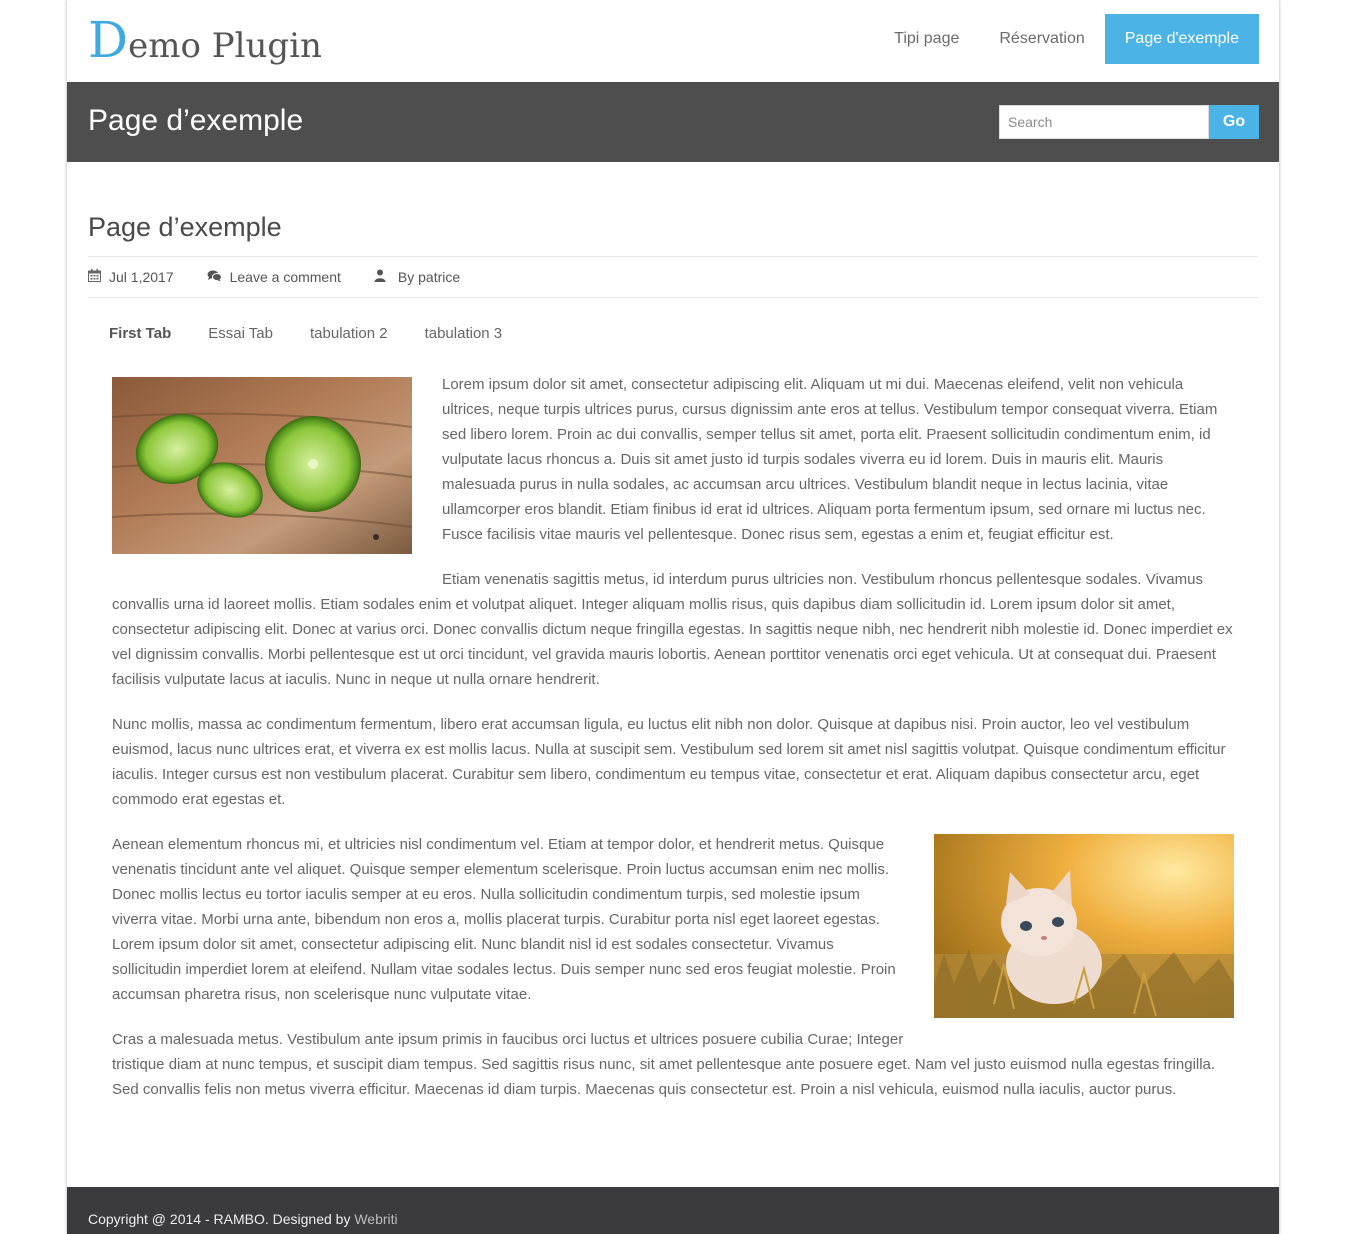 The height and width of the screenshot is (1234, 1346). I want to click on post-author: By patrice, so click(417, 277).